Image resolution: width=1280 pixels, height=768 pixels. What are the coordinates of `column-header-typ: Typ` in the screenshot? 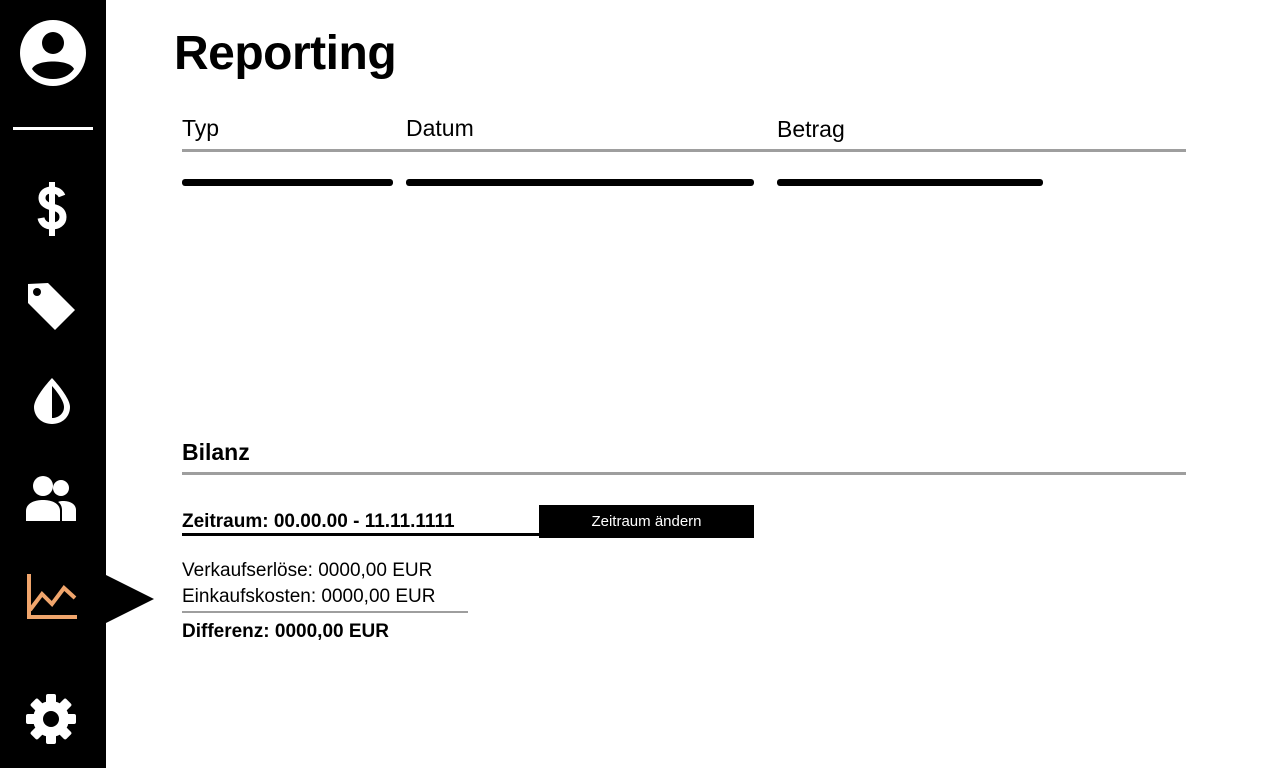 It's located at (200, 128).